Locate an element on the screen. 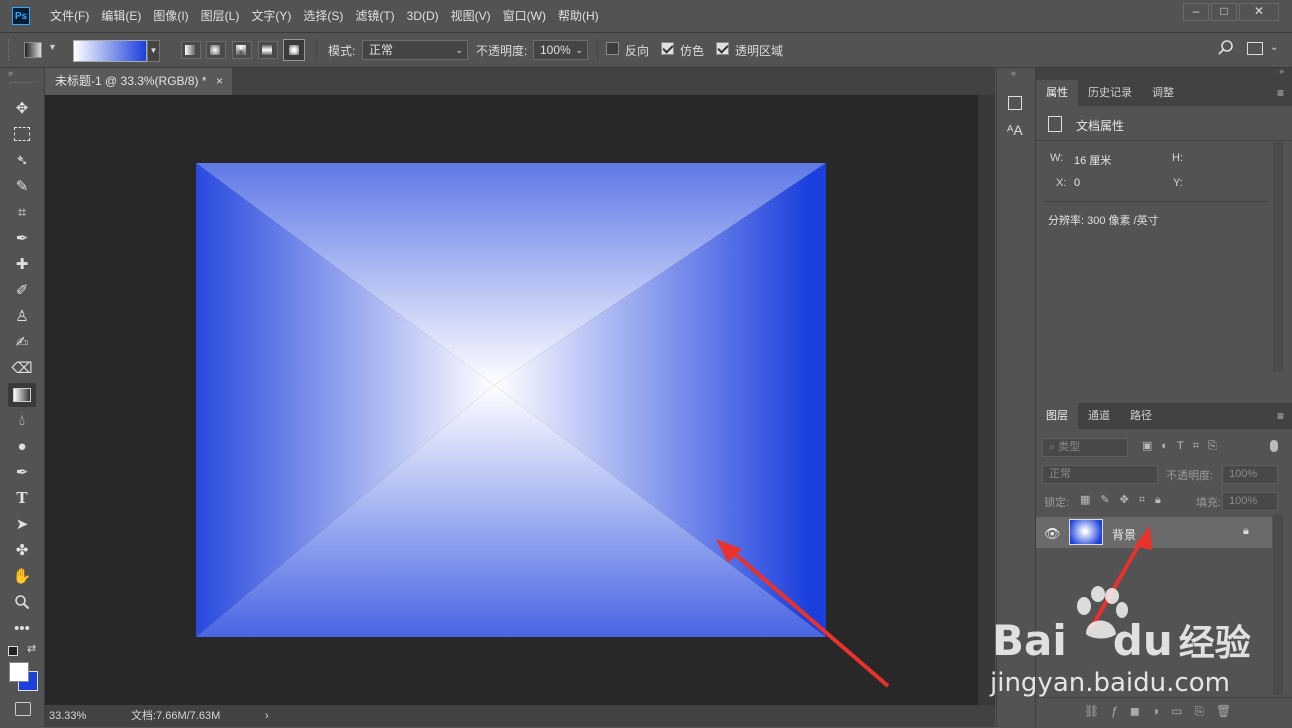 Image resolution: width=1292 pixels, height=728 pixels. linear-gradient-icon is located at coordinates (191, 50).